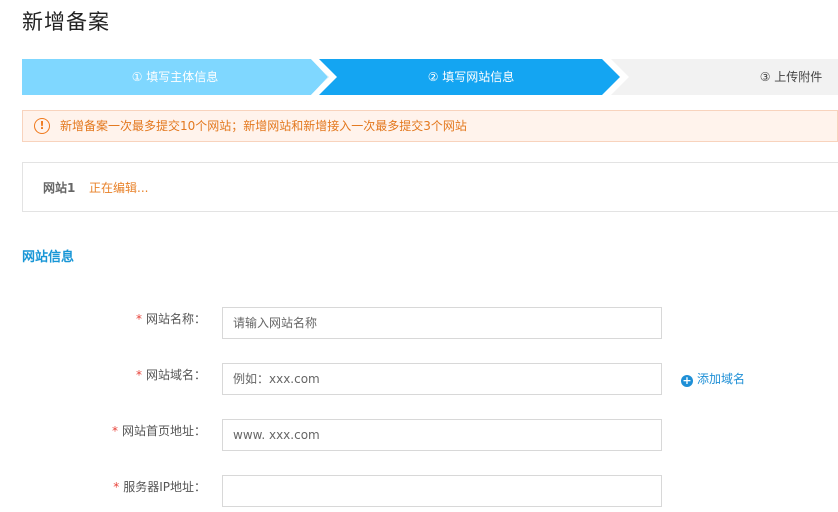 The width and height of the screenshot is (838, 512). Describe the element at coordinates (42, 126) in the screenshot. I see `exclamation-circle-icon: !` at that location.